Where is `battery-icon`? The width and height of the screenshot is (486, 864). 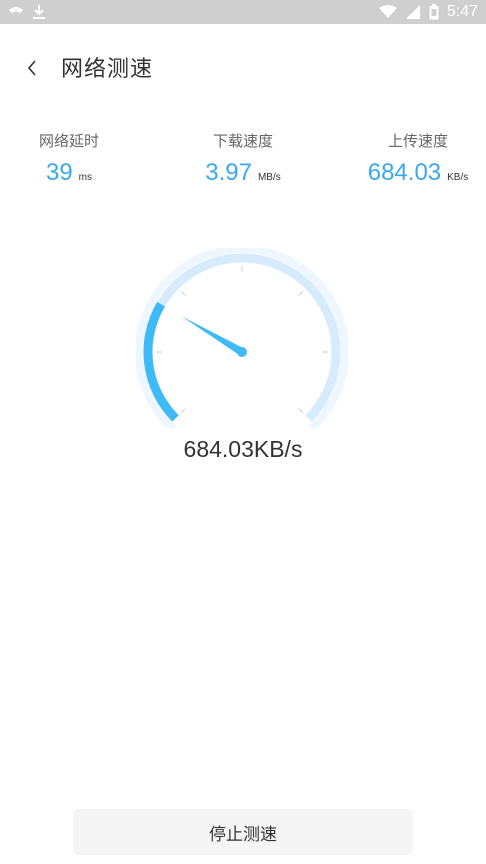 battery-icon is located at coordinates (434, 12).